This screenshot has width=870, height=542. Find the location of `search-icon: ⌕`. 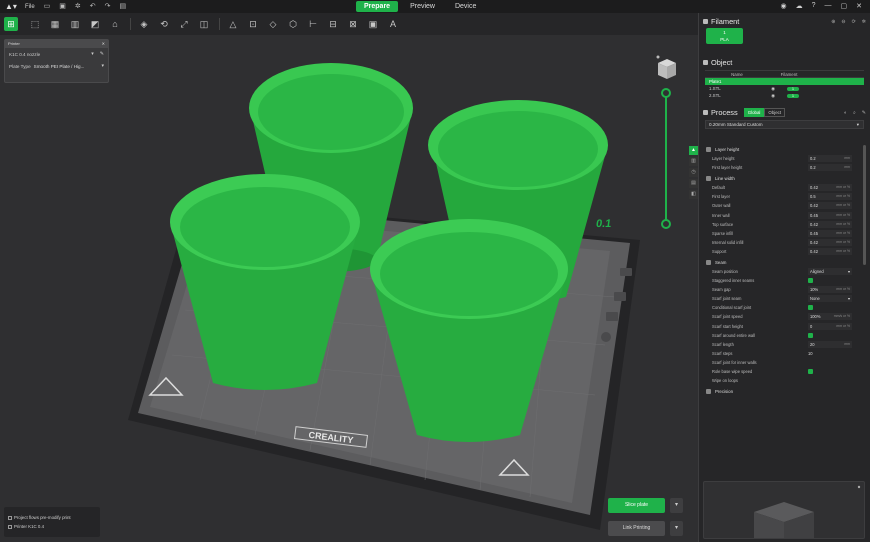

search-icon: ⌕ is located at coordinates (854, 113).